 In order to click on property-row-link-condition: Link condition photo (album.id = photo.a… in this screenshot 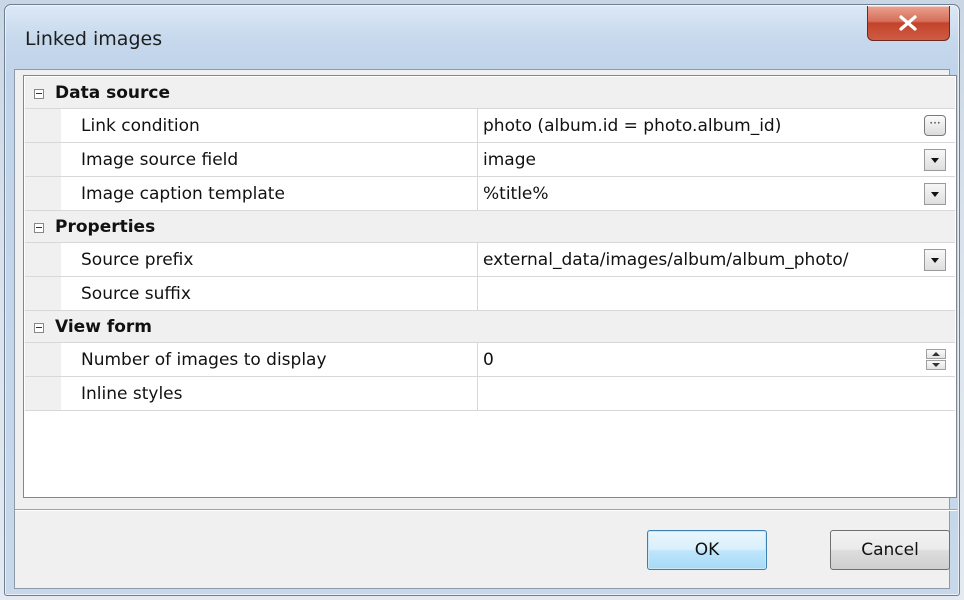, I will do `click(490, 125)`.